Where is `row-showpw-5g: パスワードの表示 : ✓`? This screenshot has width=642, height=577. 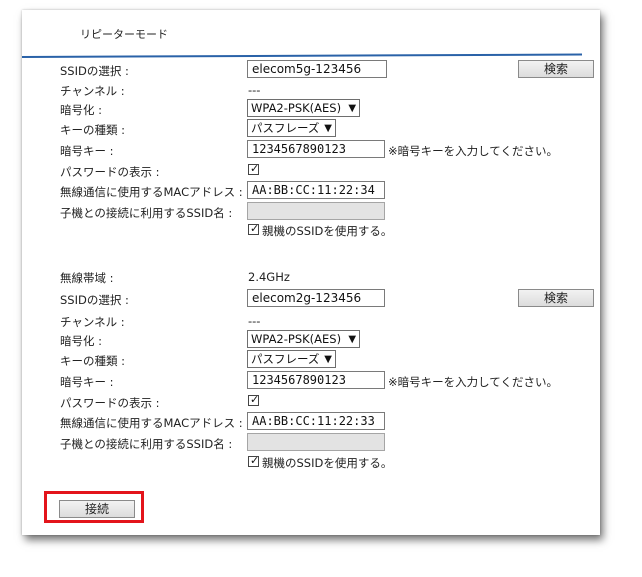 row-showpw-5g: パスワードの表示 : ✓ is located at coordinates (311, 171).